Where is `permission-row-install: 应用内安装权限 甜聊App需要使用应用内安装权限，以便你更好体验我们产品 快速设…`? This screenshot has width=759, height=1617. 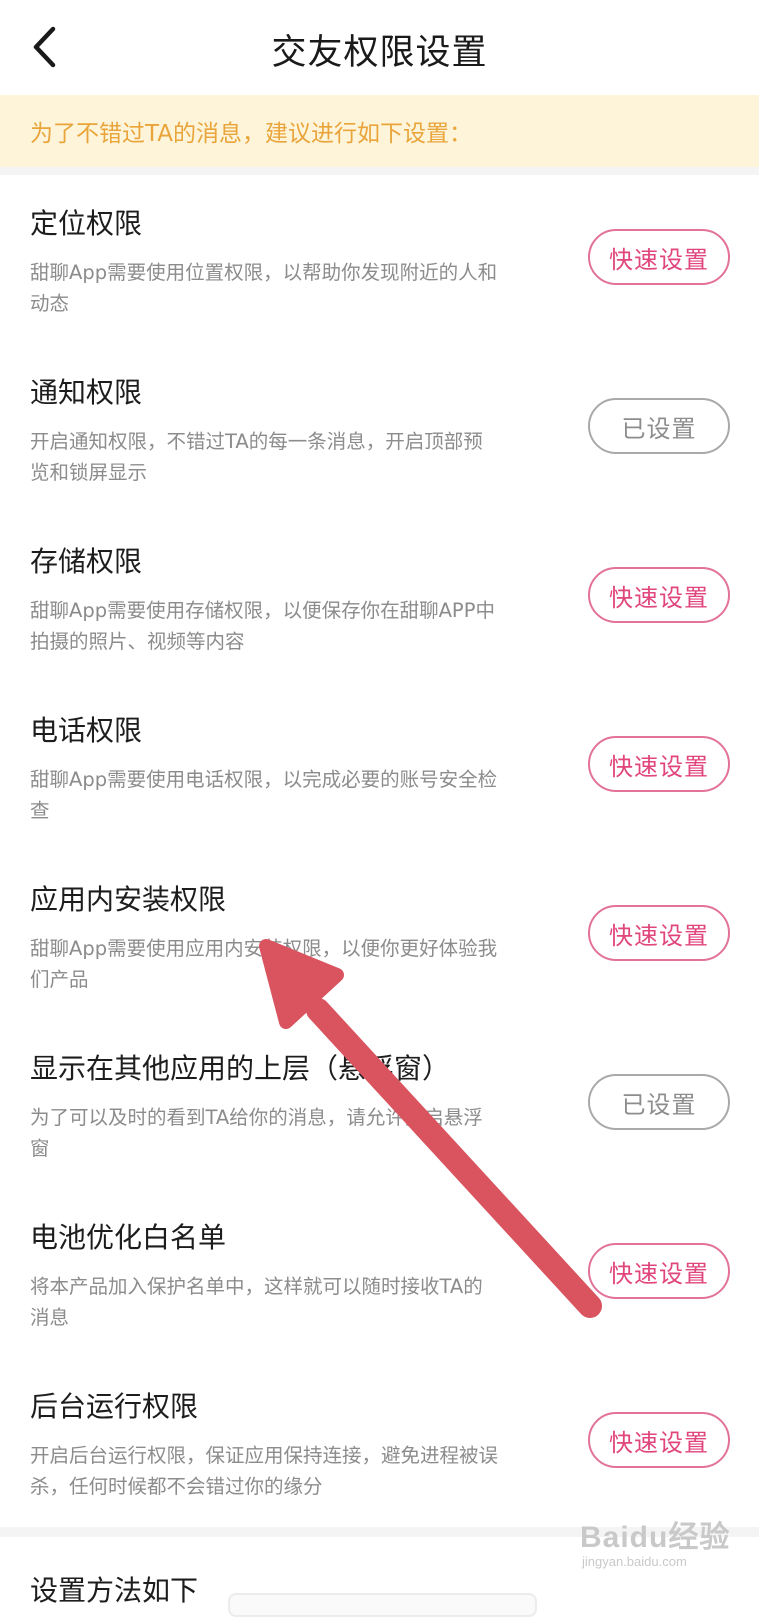 permission-row-install: 应用内安装权限 甜聊App需要使用应用内安装权限，以便你更好体验我们产品 快速设… is located at coordinates (379, 935).